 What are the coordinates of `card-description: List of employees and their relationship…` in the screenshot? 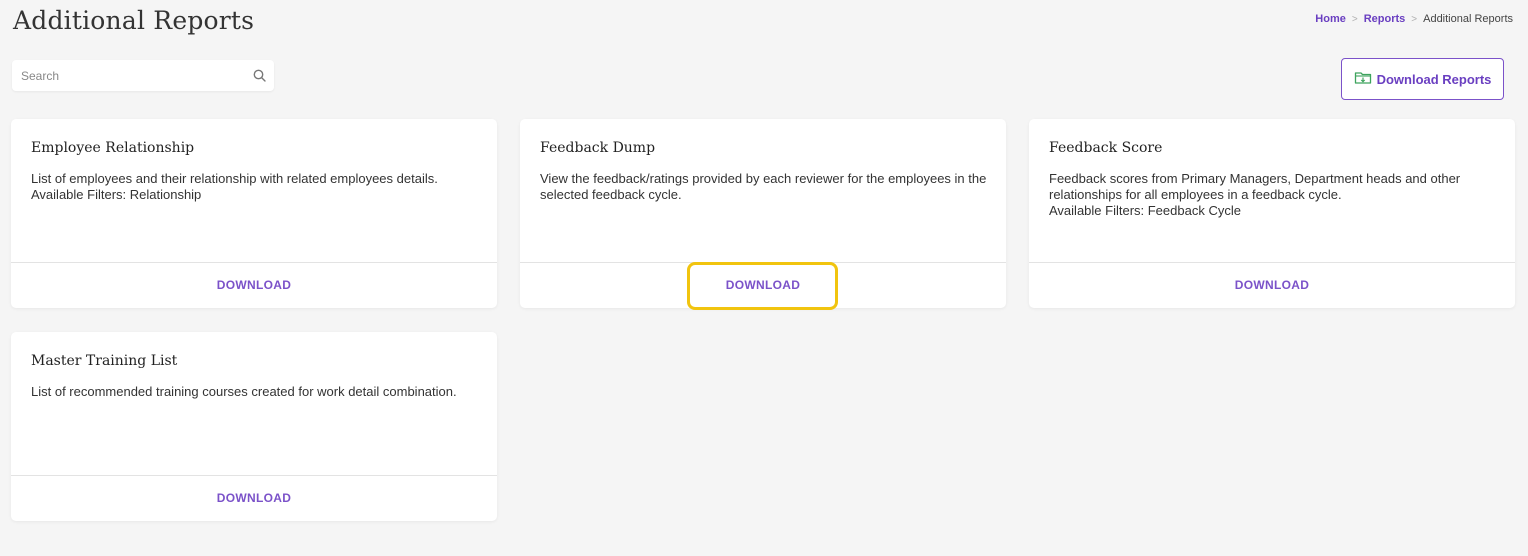 It's located at (234, 178).